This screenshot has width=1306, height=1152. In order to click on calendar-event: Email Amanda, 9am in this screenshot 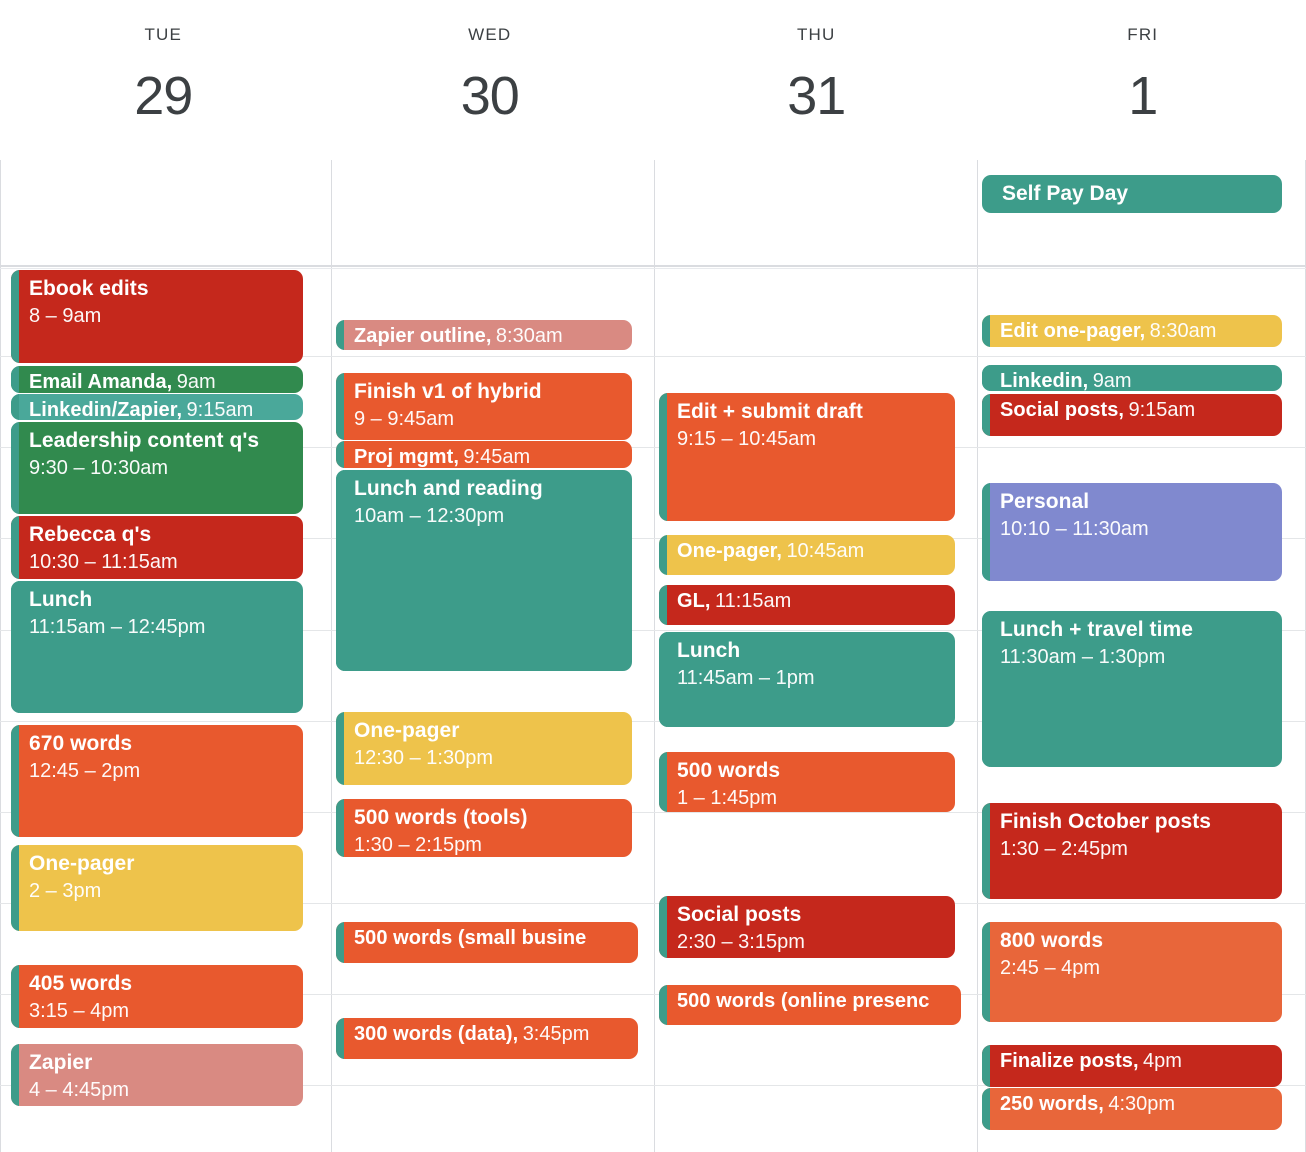, I will do `click(157, 379)`.